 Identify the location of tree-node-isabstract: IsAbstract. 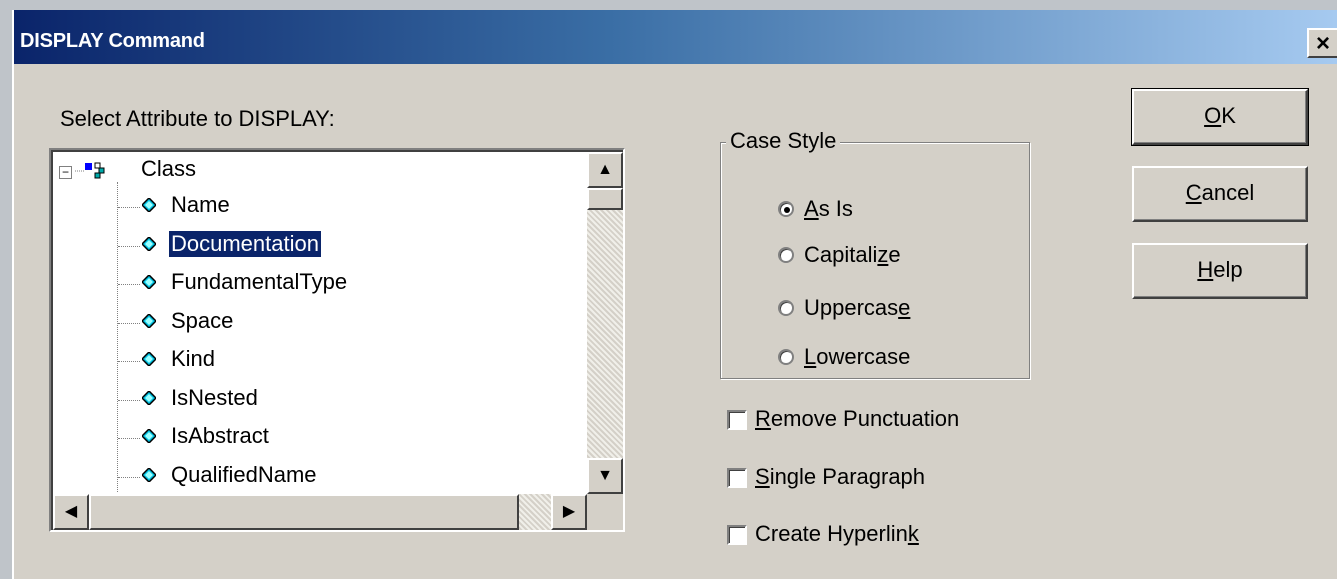
(331, 437).